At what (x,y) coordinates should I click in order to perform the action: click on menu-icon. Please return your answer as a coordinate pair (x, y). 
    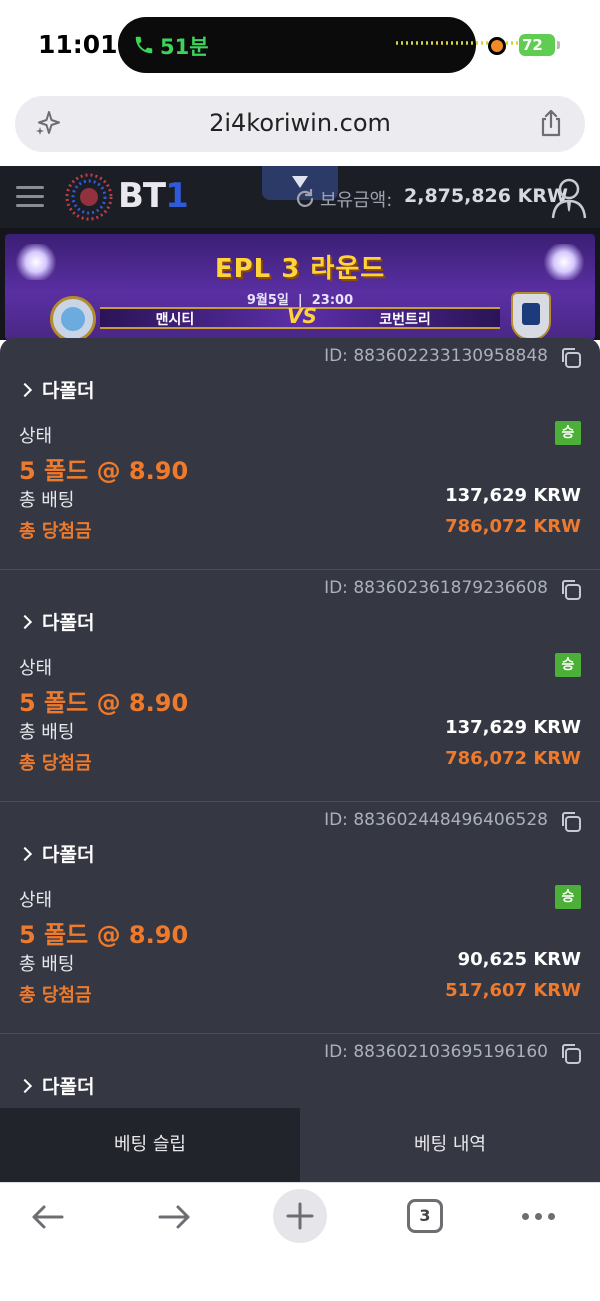
    Looking at the image, I should click on (30, 197).